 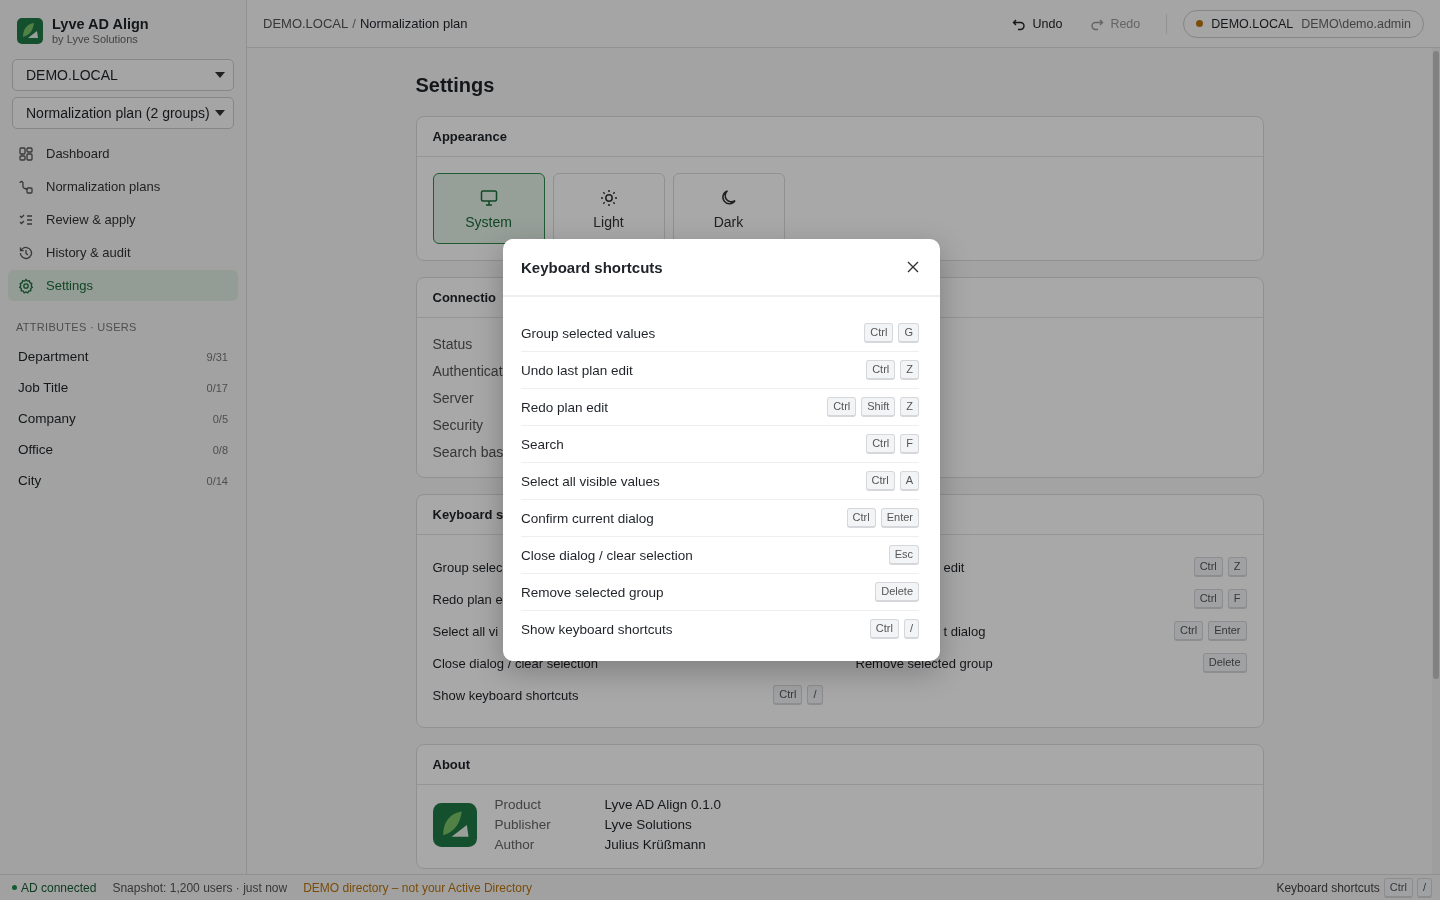 I want to click on field-label: Security, so click(x=458, y=425).